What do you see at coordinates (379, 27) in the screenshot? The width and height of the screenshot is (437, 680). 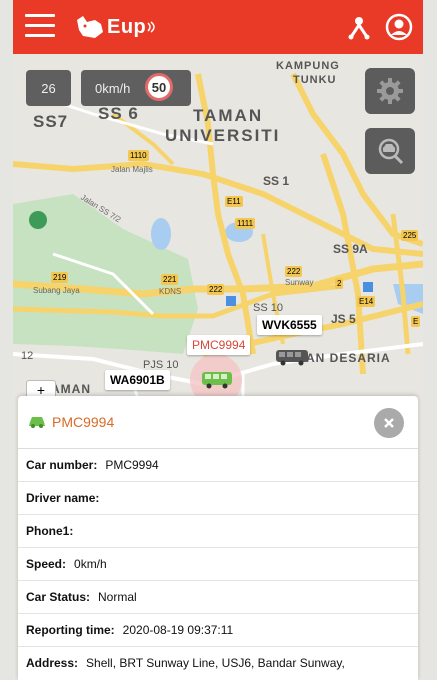 I see `top-actions` at bounding box center [379, 27].